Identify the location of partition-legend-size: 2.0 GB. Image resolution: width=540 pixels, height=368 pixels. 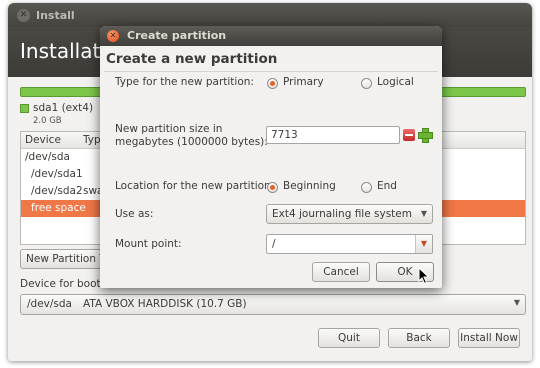
(47, 121).